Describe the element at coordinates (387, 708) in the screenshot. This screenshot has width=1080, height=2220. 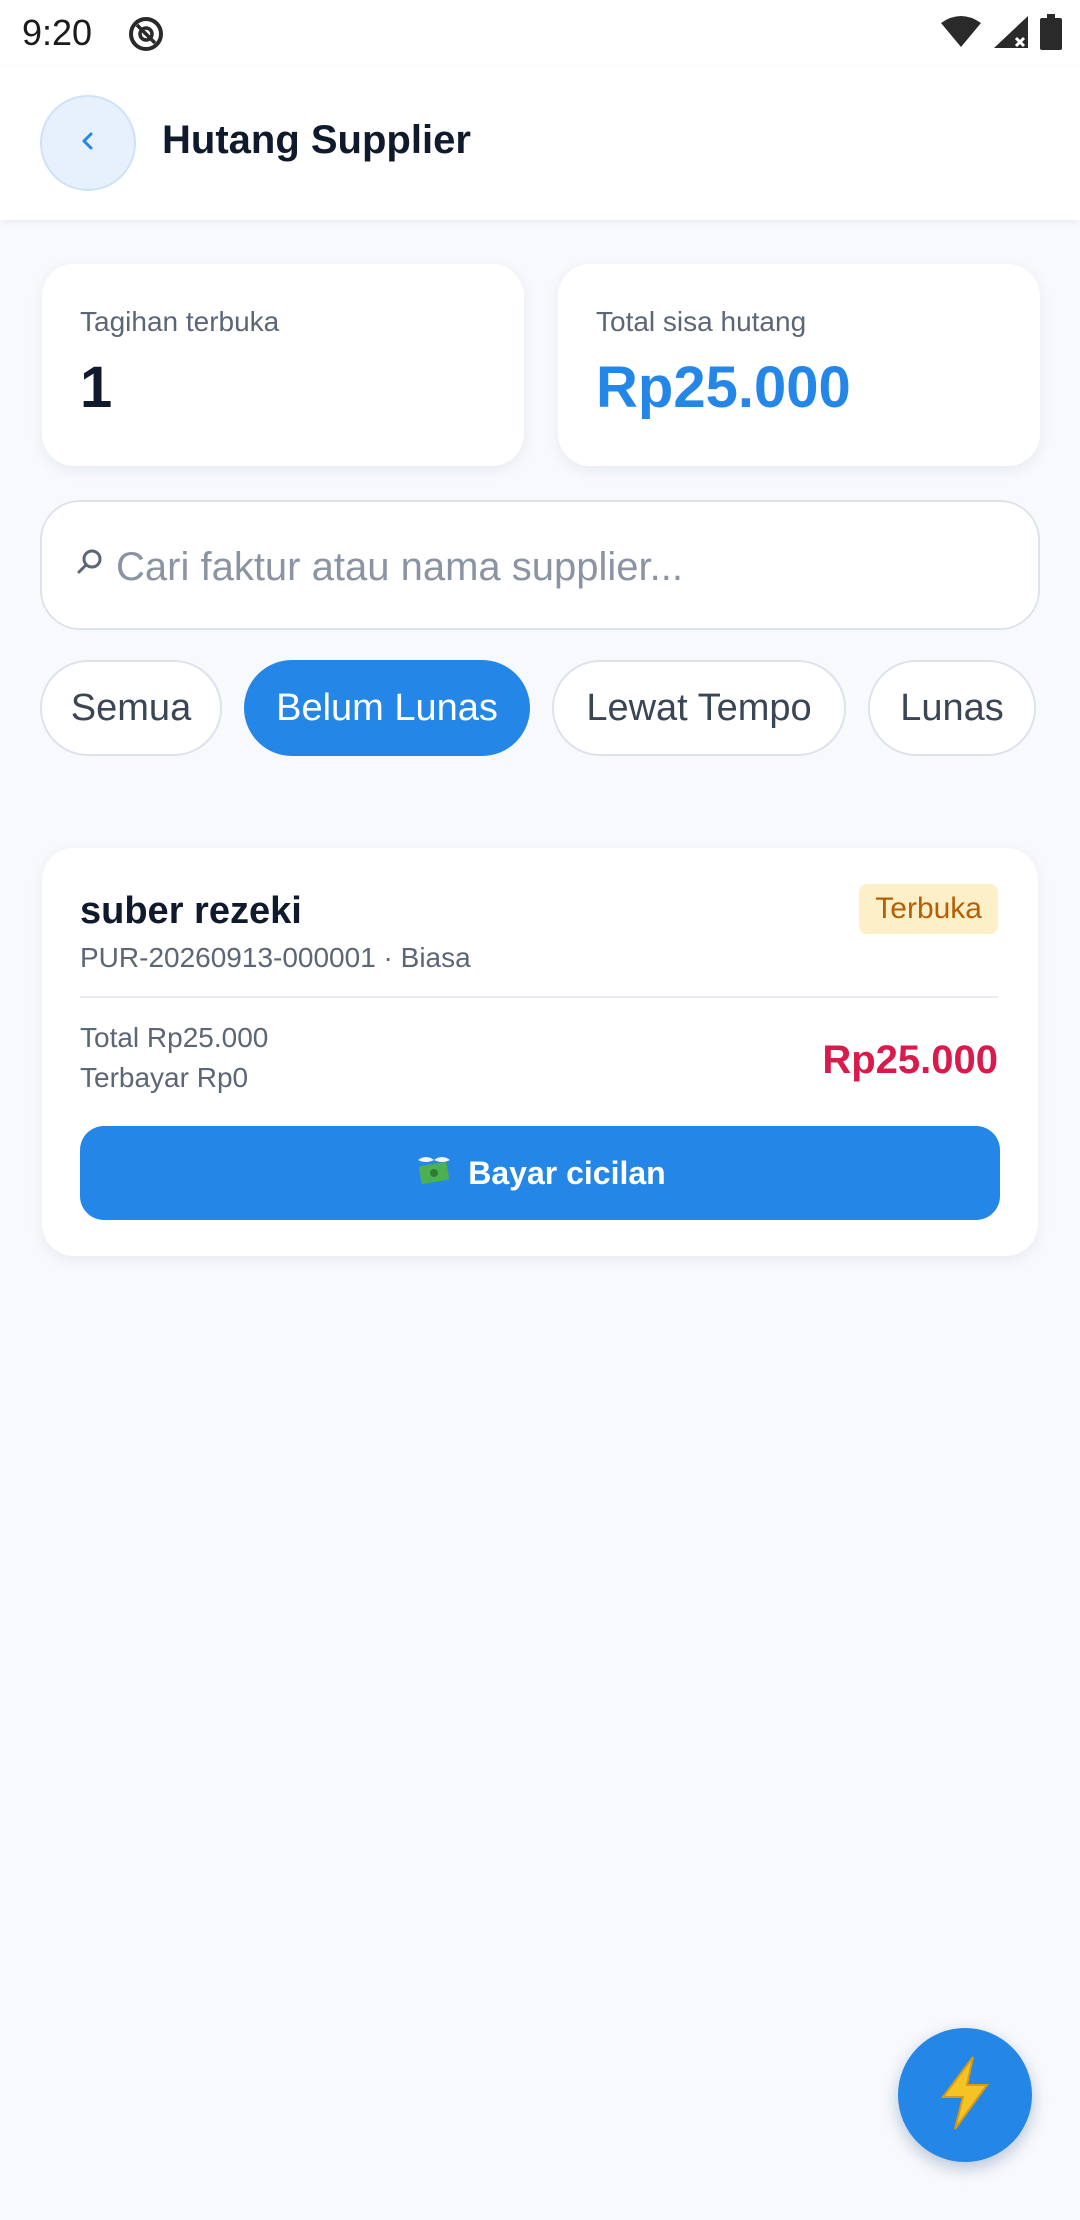
I see `filter-chip-belum-lunas: Belum Lunas` at that location.